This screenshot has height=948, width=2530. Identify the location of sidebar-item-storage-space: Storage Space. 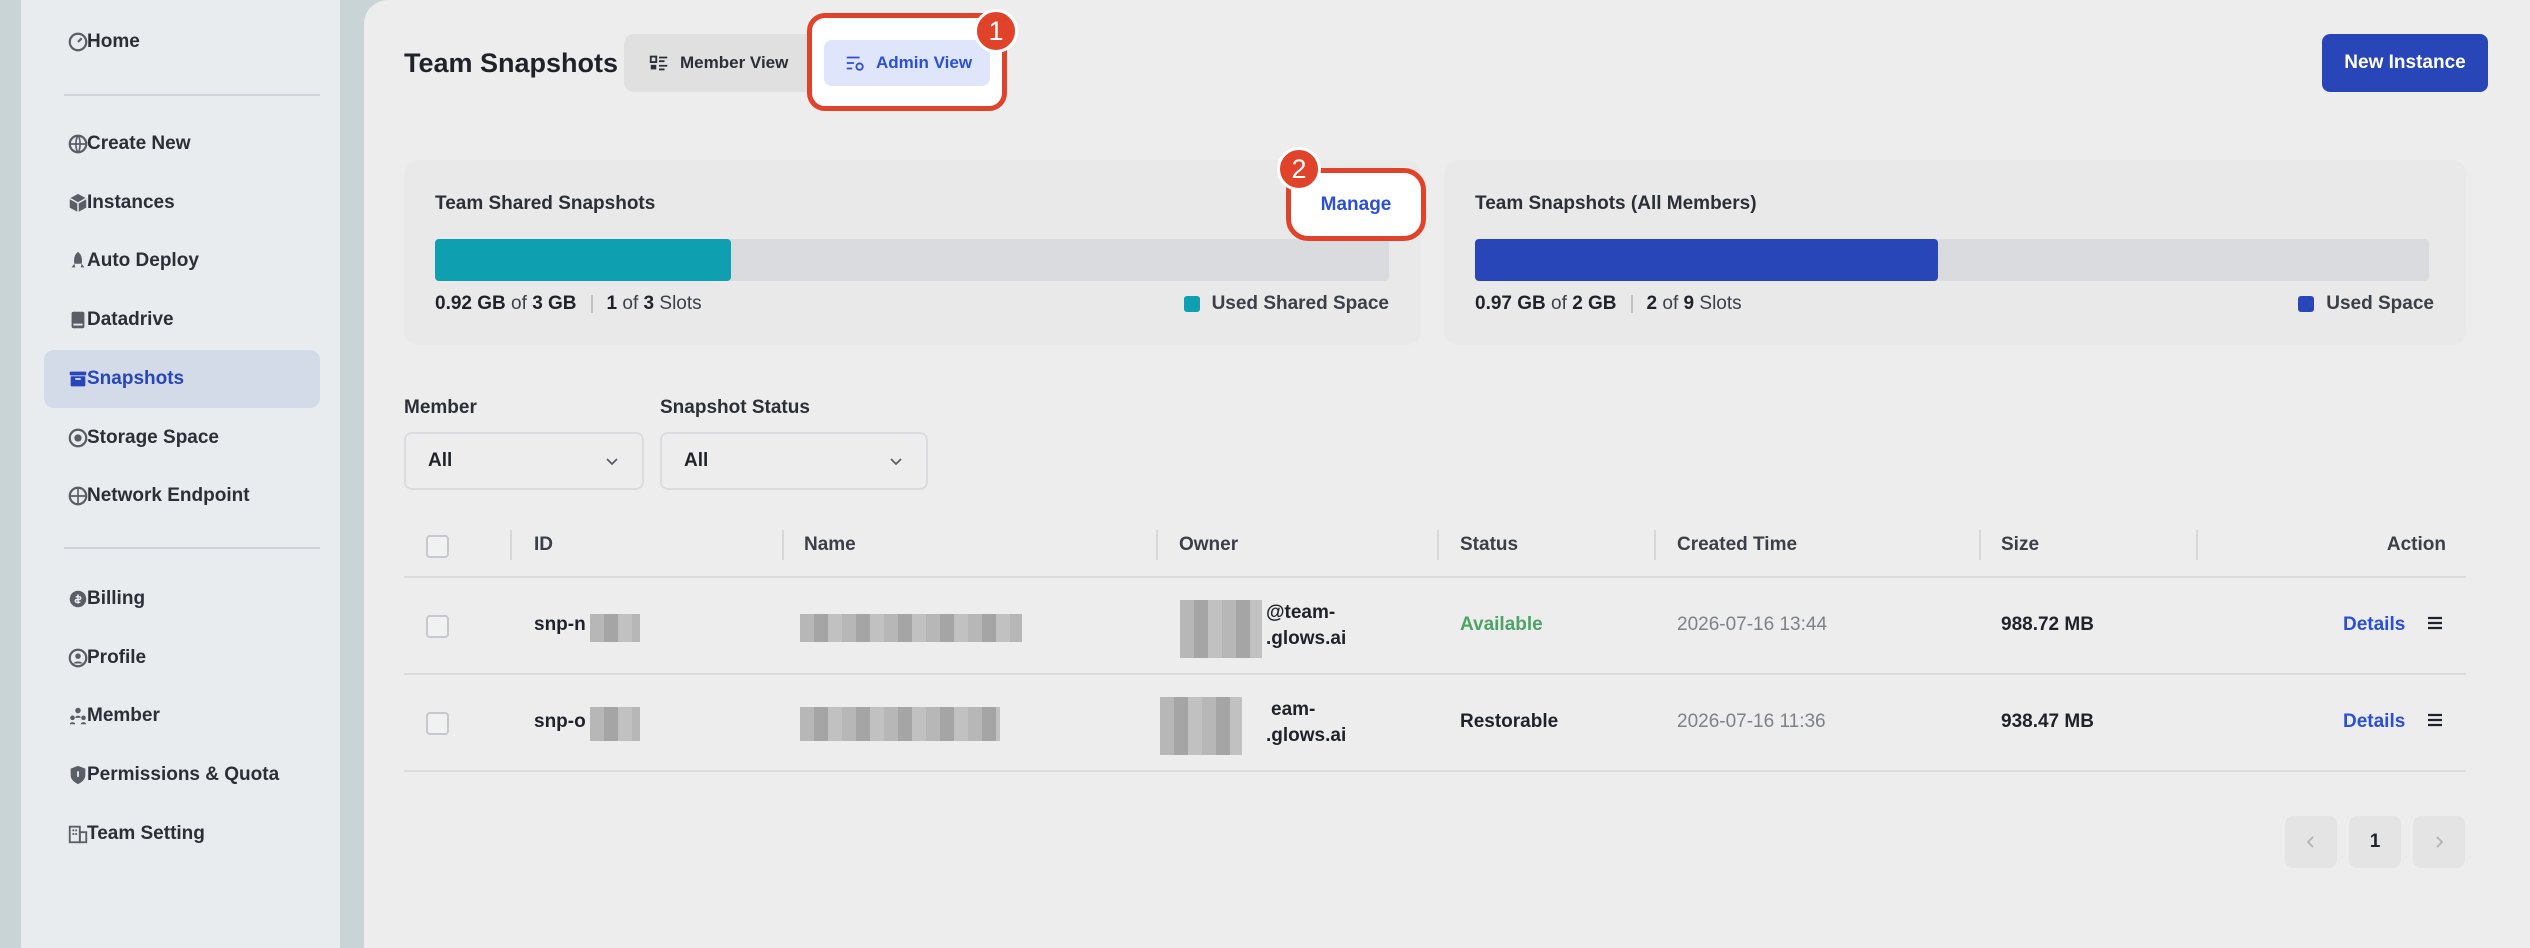
(182, 438).